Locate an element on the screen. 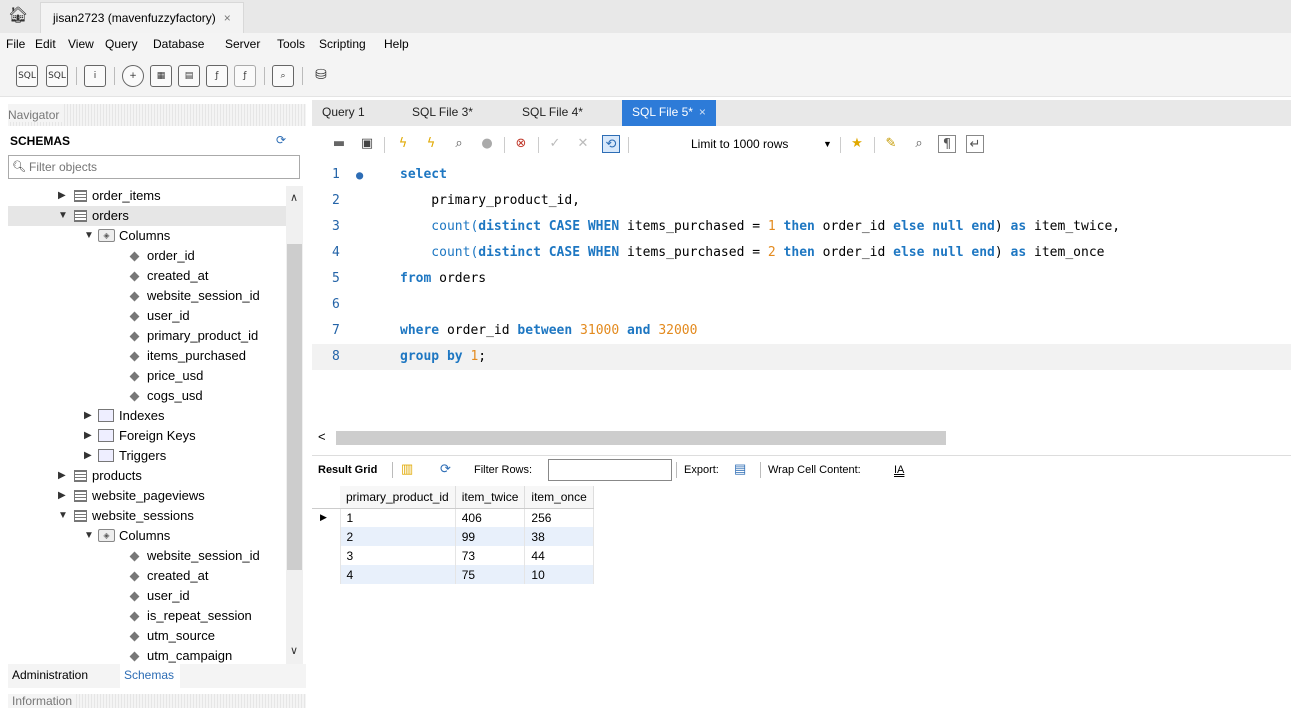  open-sql-script-icon: SQL is located at coordinates (57, 76).